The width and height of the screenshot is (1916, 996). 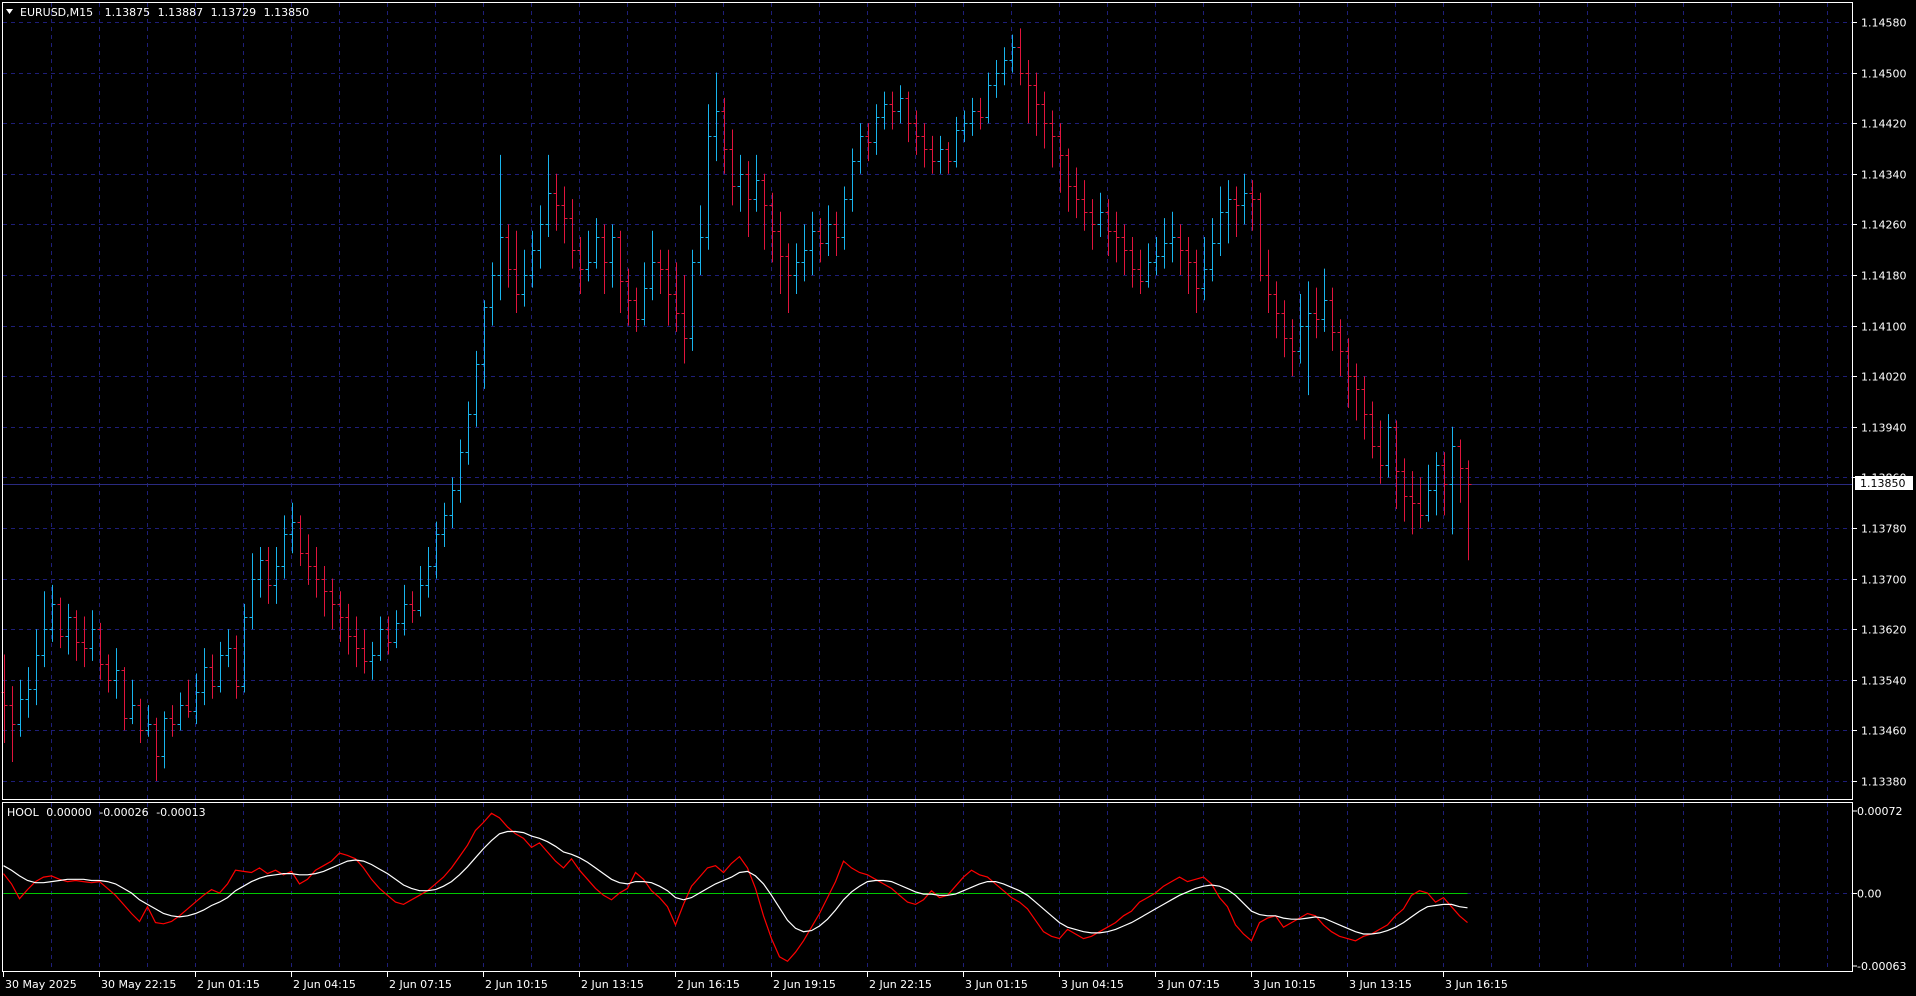 What do you see at coordinates (1884, 428) in the screenshot?
I see `price-label: 1.13940` at bounding box center [1884, 428].